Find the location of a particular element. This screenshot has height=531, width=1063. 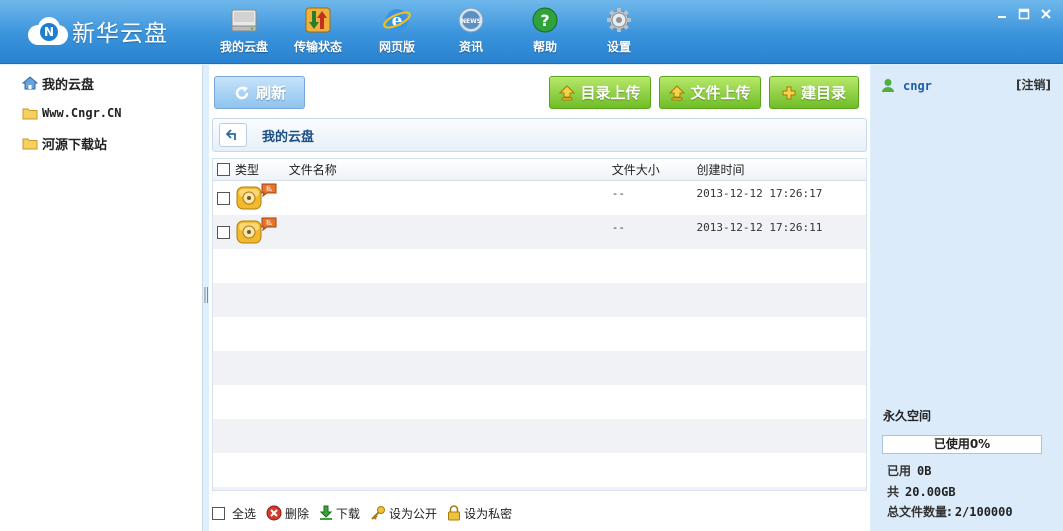

upload-directory-label: 目录上传 is located at coordinates (610, 93).